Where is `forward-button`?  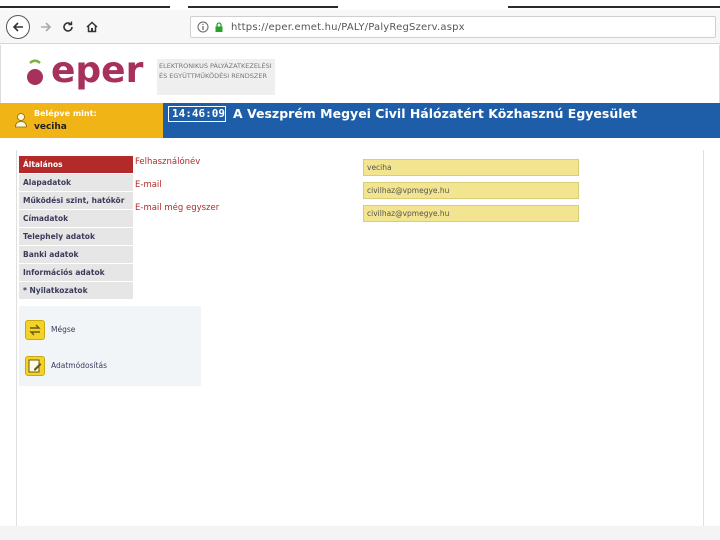 forward-button is located at coordinates (46, 27).